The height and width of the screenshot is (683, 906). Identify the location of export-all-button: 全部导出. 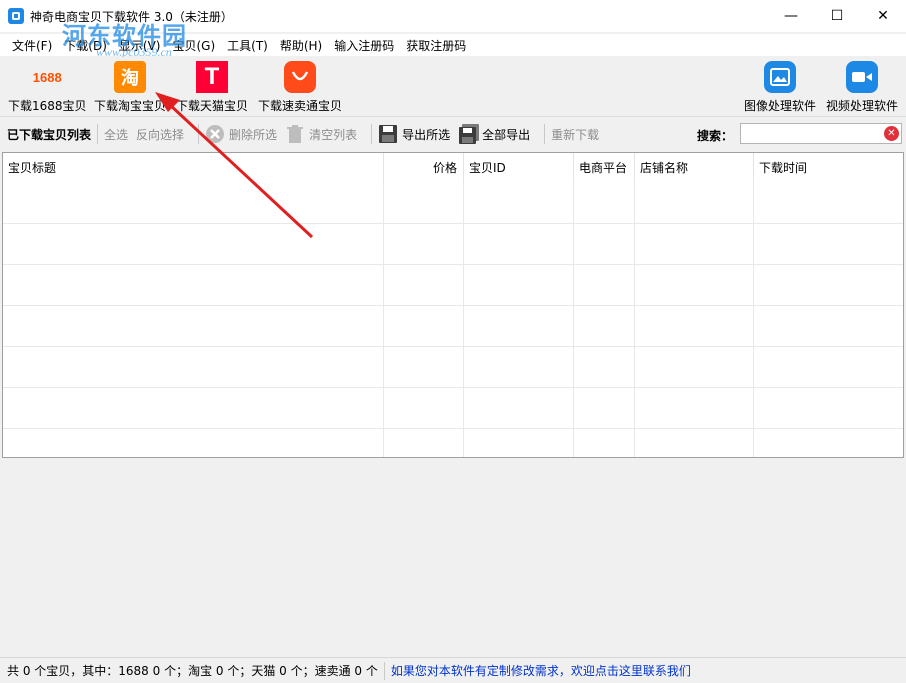
(494, 134).